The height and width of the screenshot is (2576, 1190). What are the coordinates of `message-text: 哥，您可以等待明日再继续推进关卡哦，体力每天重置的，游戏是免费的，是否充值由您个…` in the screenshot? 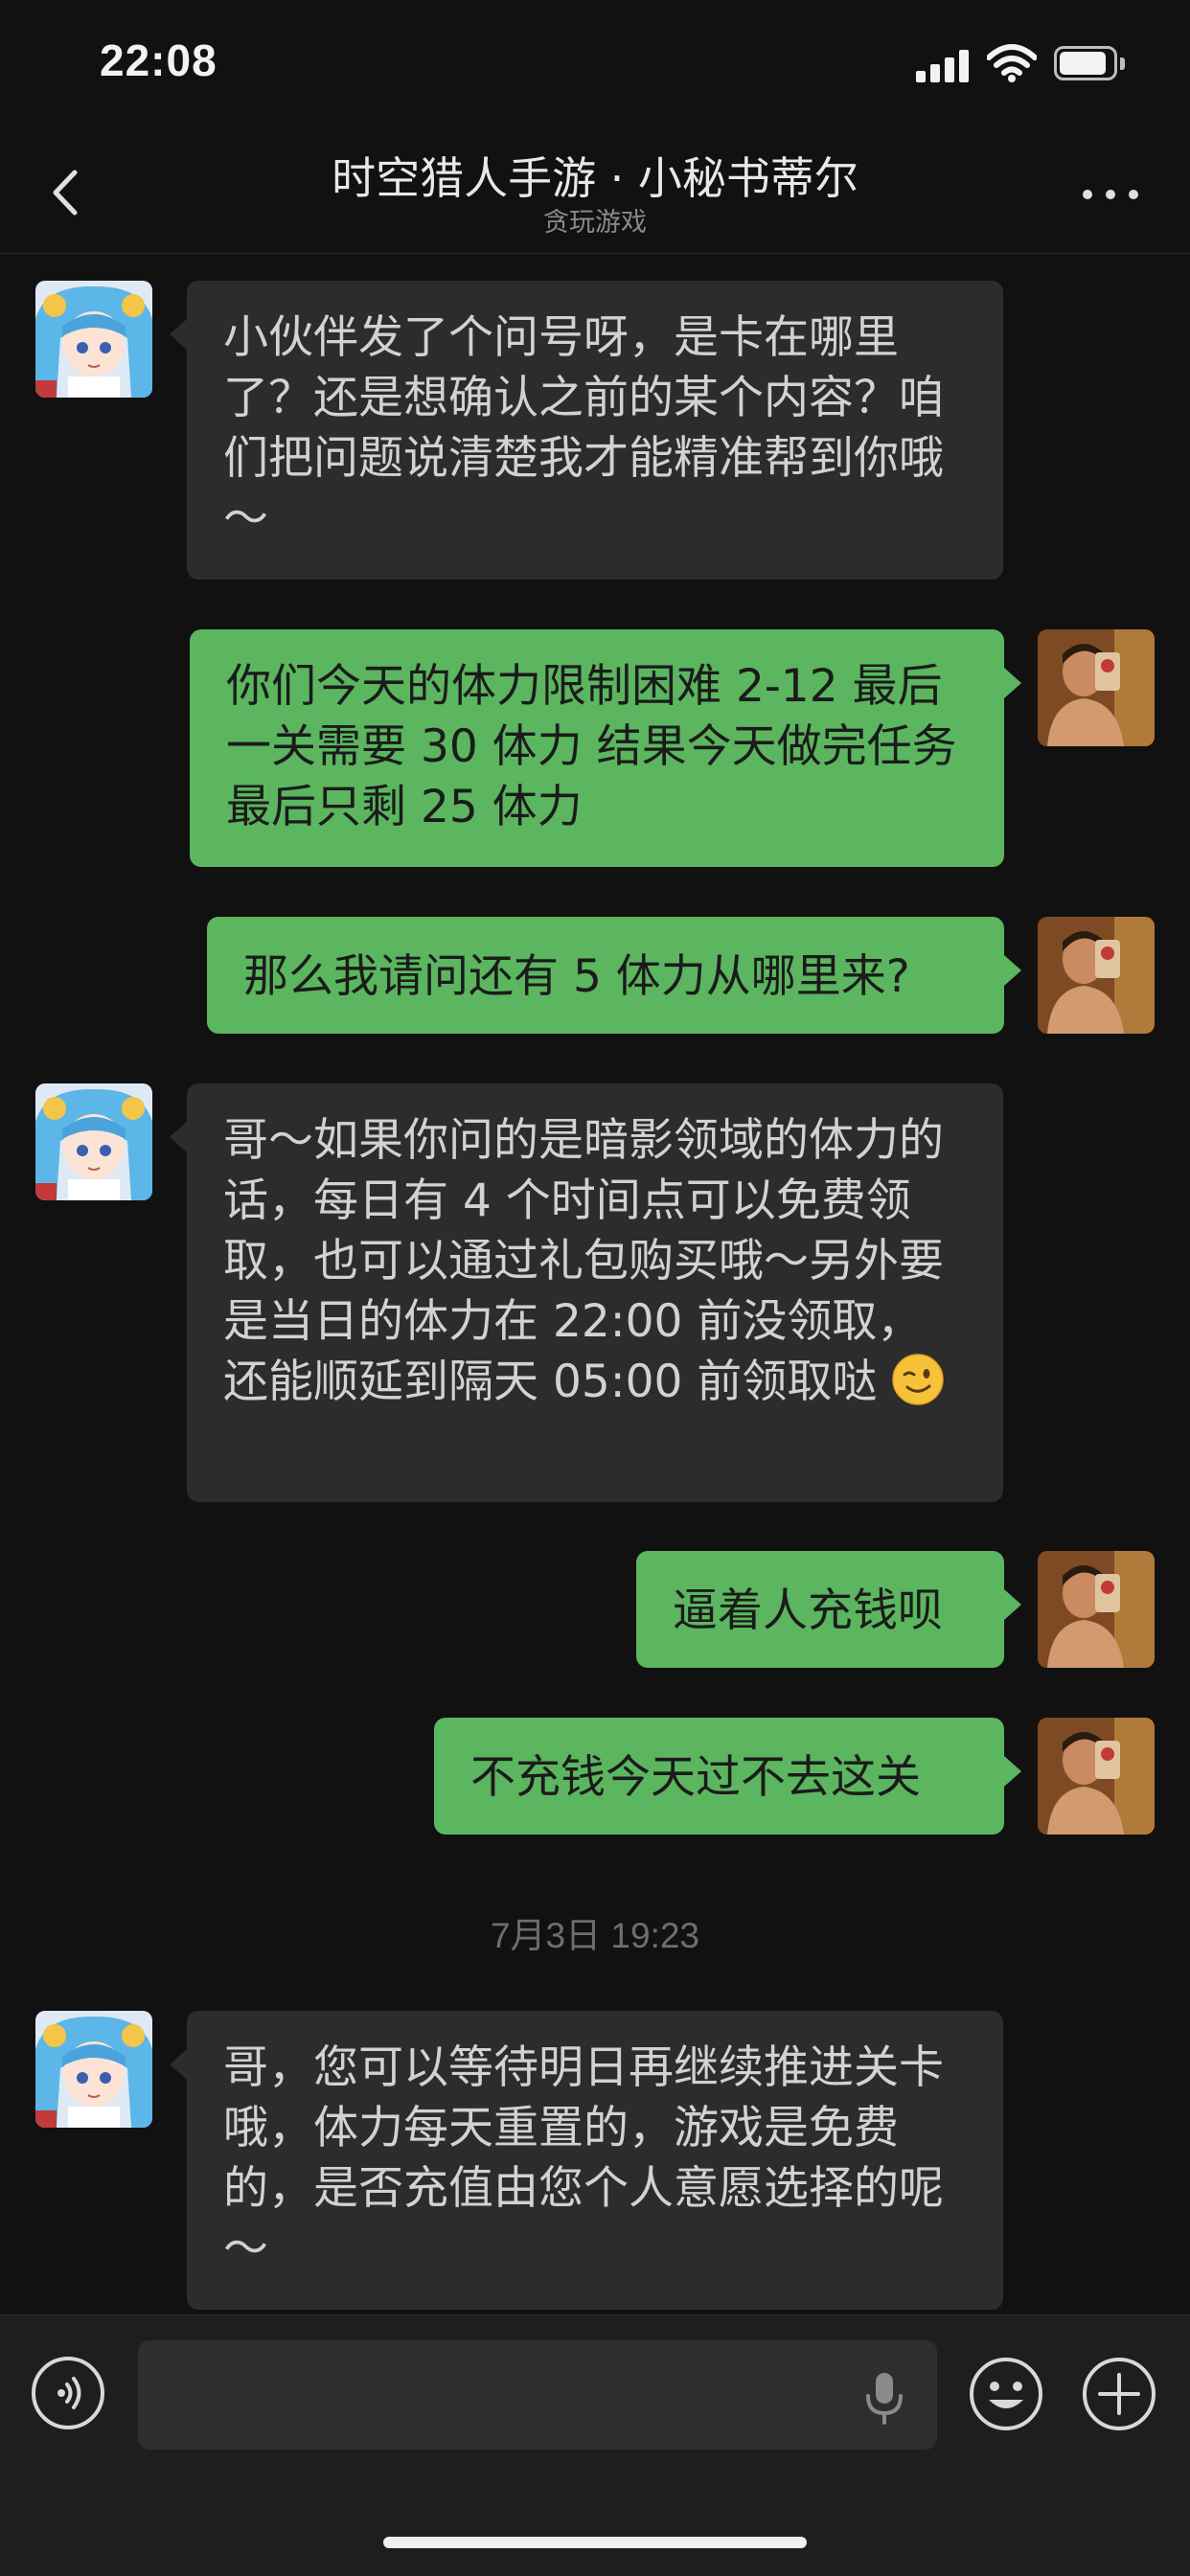 It's located at (584, 2158).